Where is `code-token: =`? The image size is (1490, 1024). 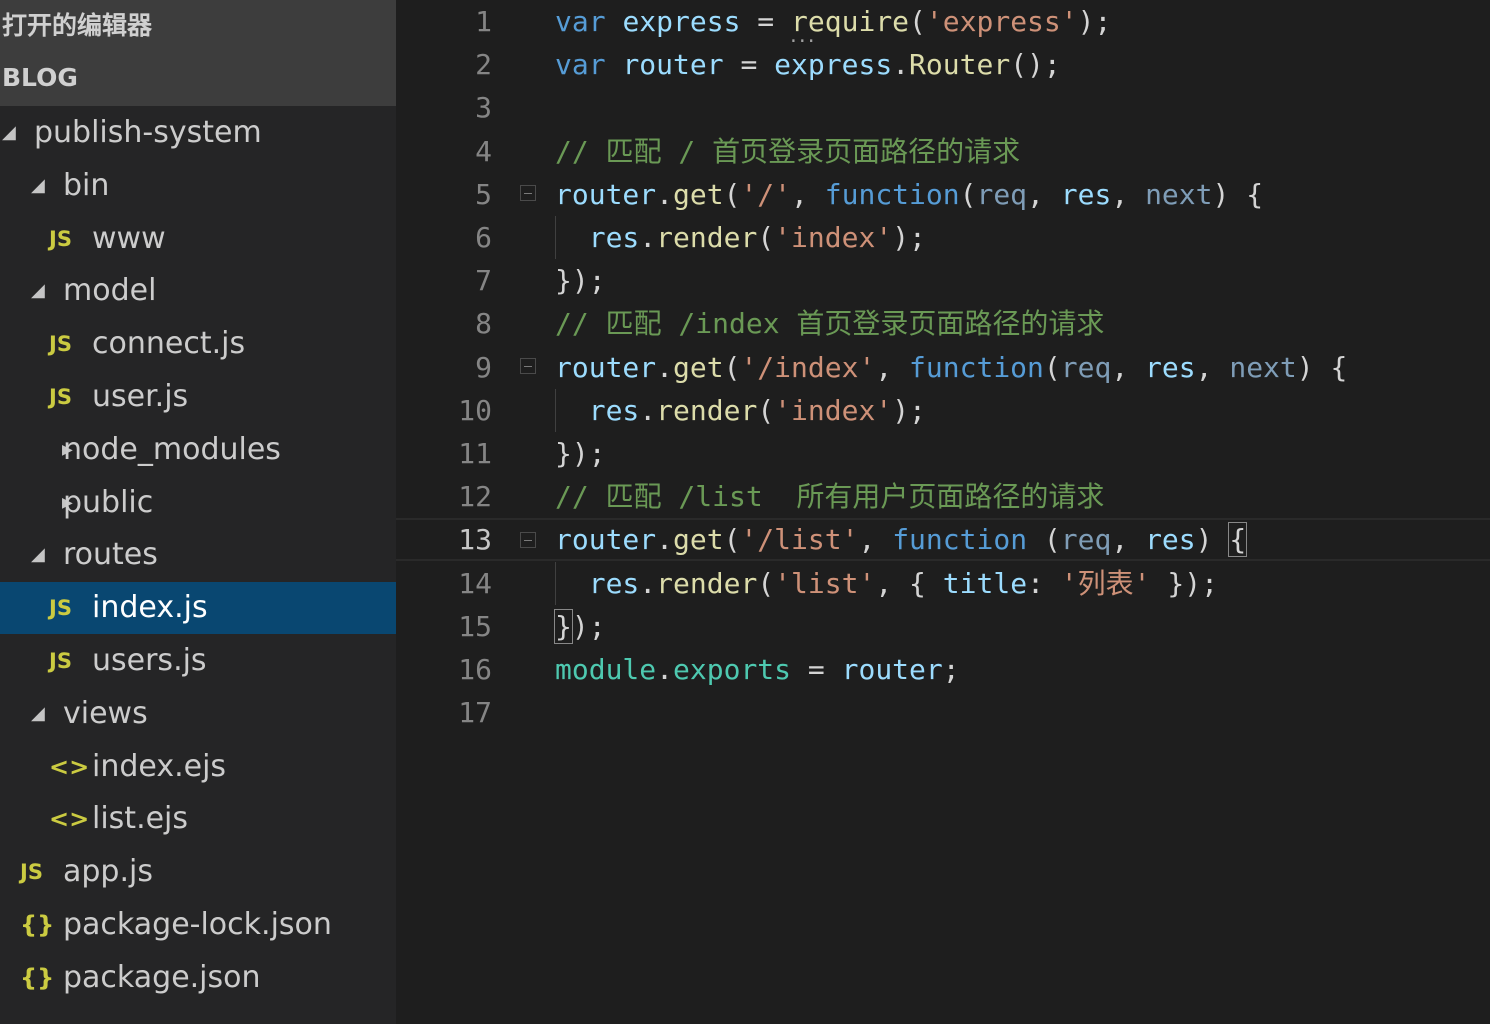
code-token: = is located at coordinates (765, 21).